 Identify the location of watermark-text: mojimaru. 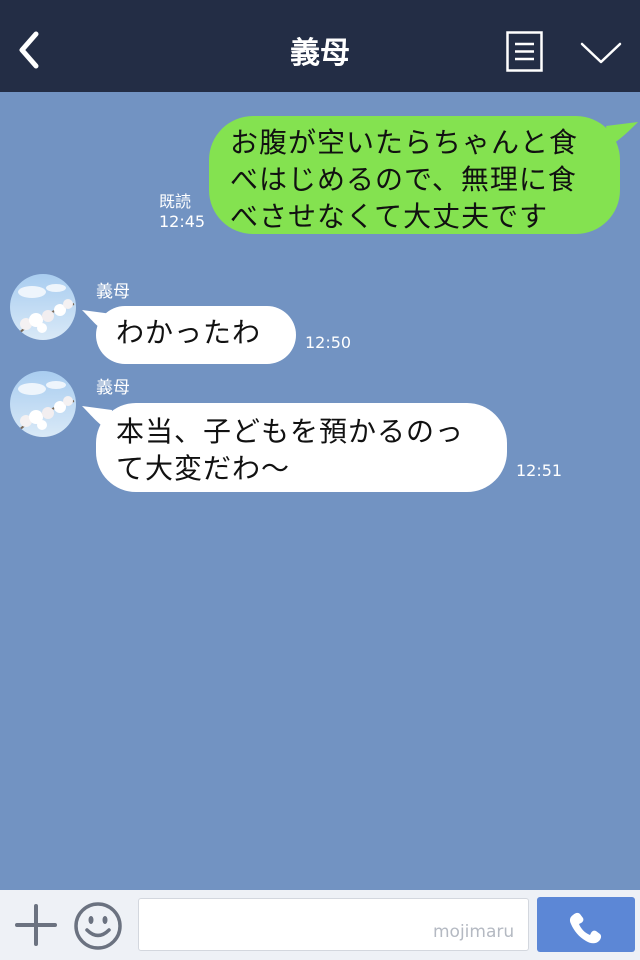
(474, 932).